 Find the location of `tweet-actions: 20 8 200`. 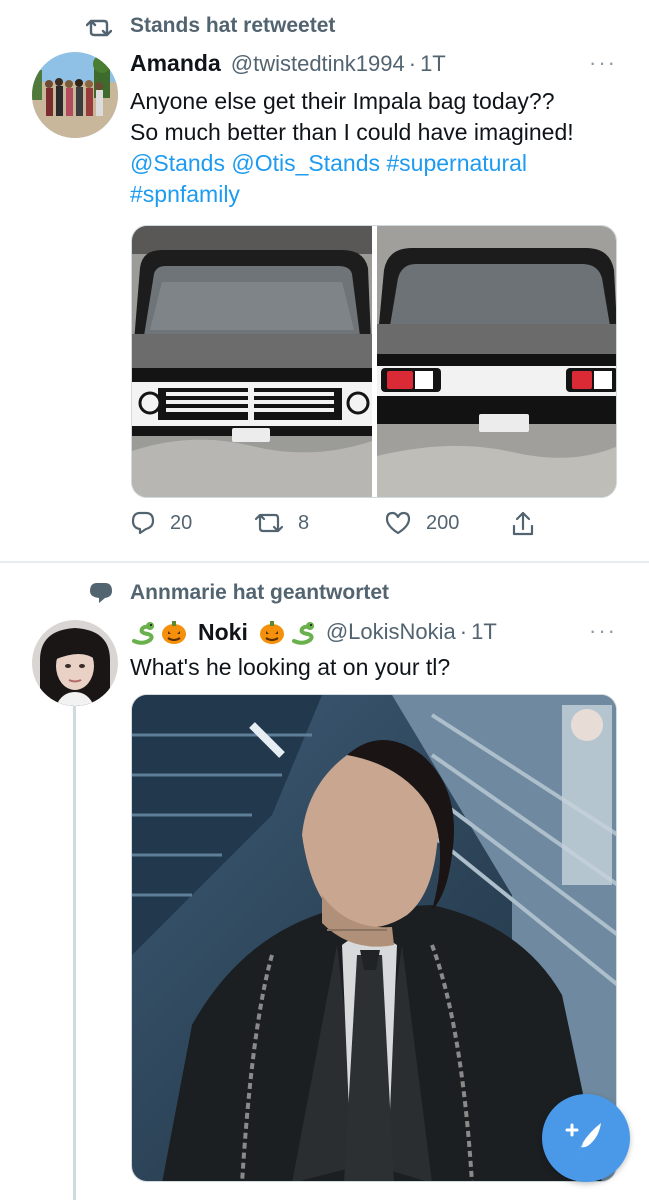

tweet-actions: 20 8 200 is located at coordinates (340, 526).